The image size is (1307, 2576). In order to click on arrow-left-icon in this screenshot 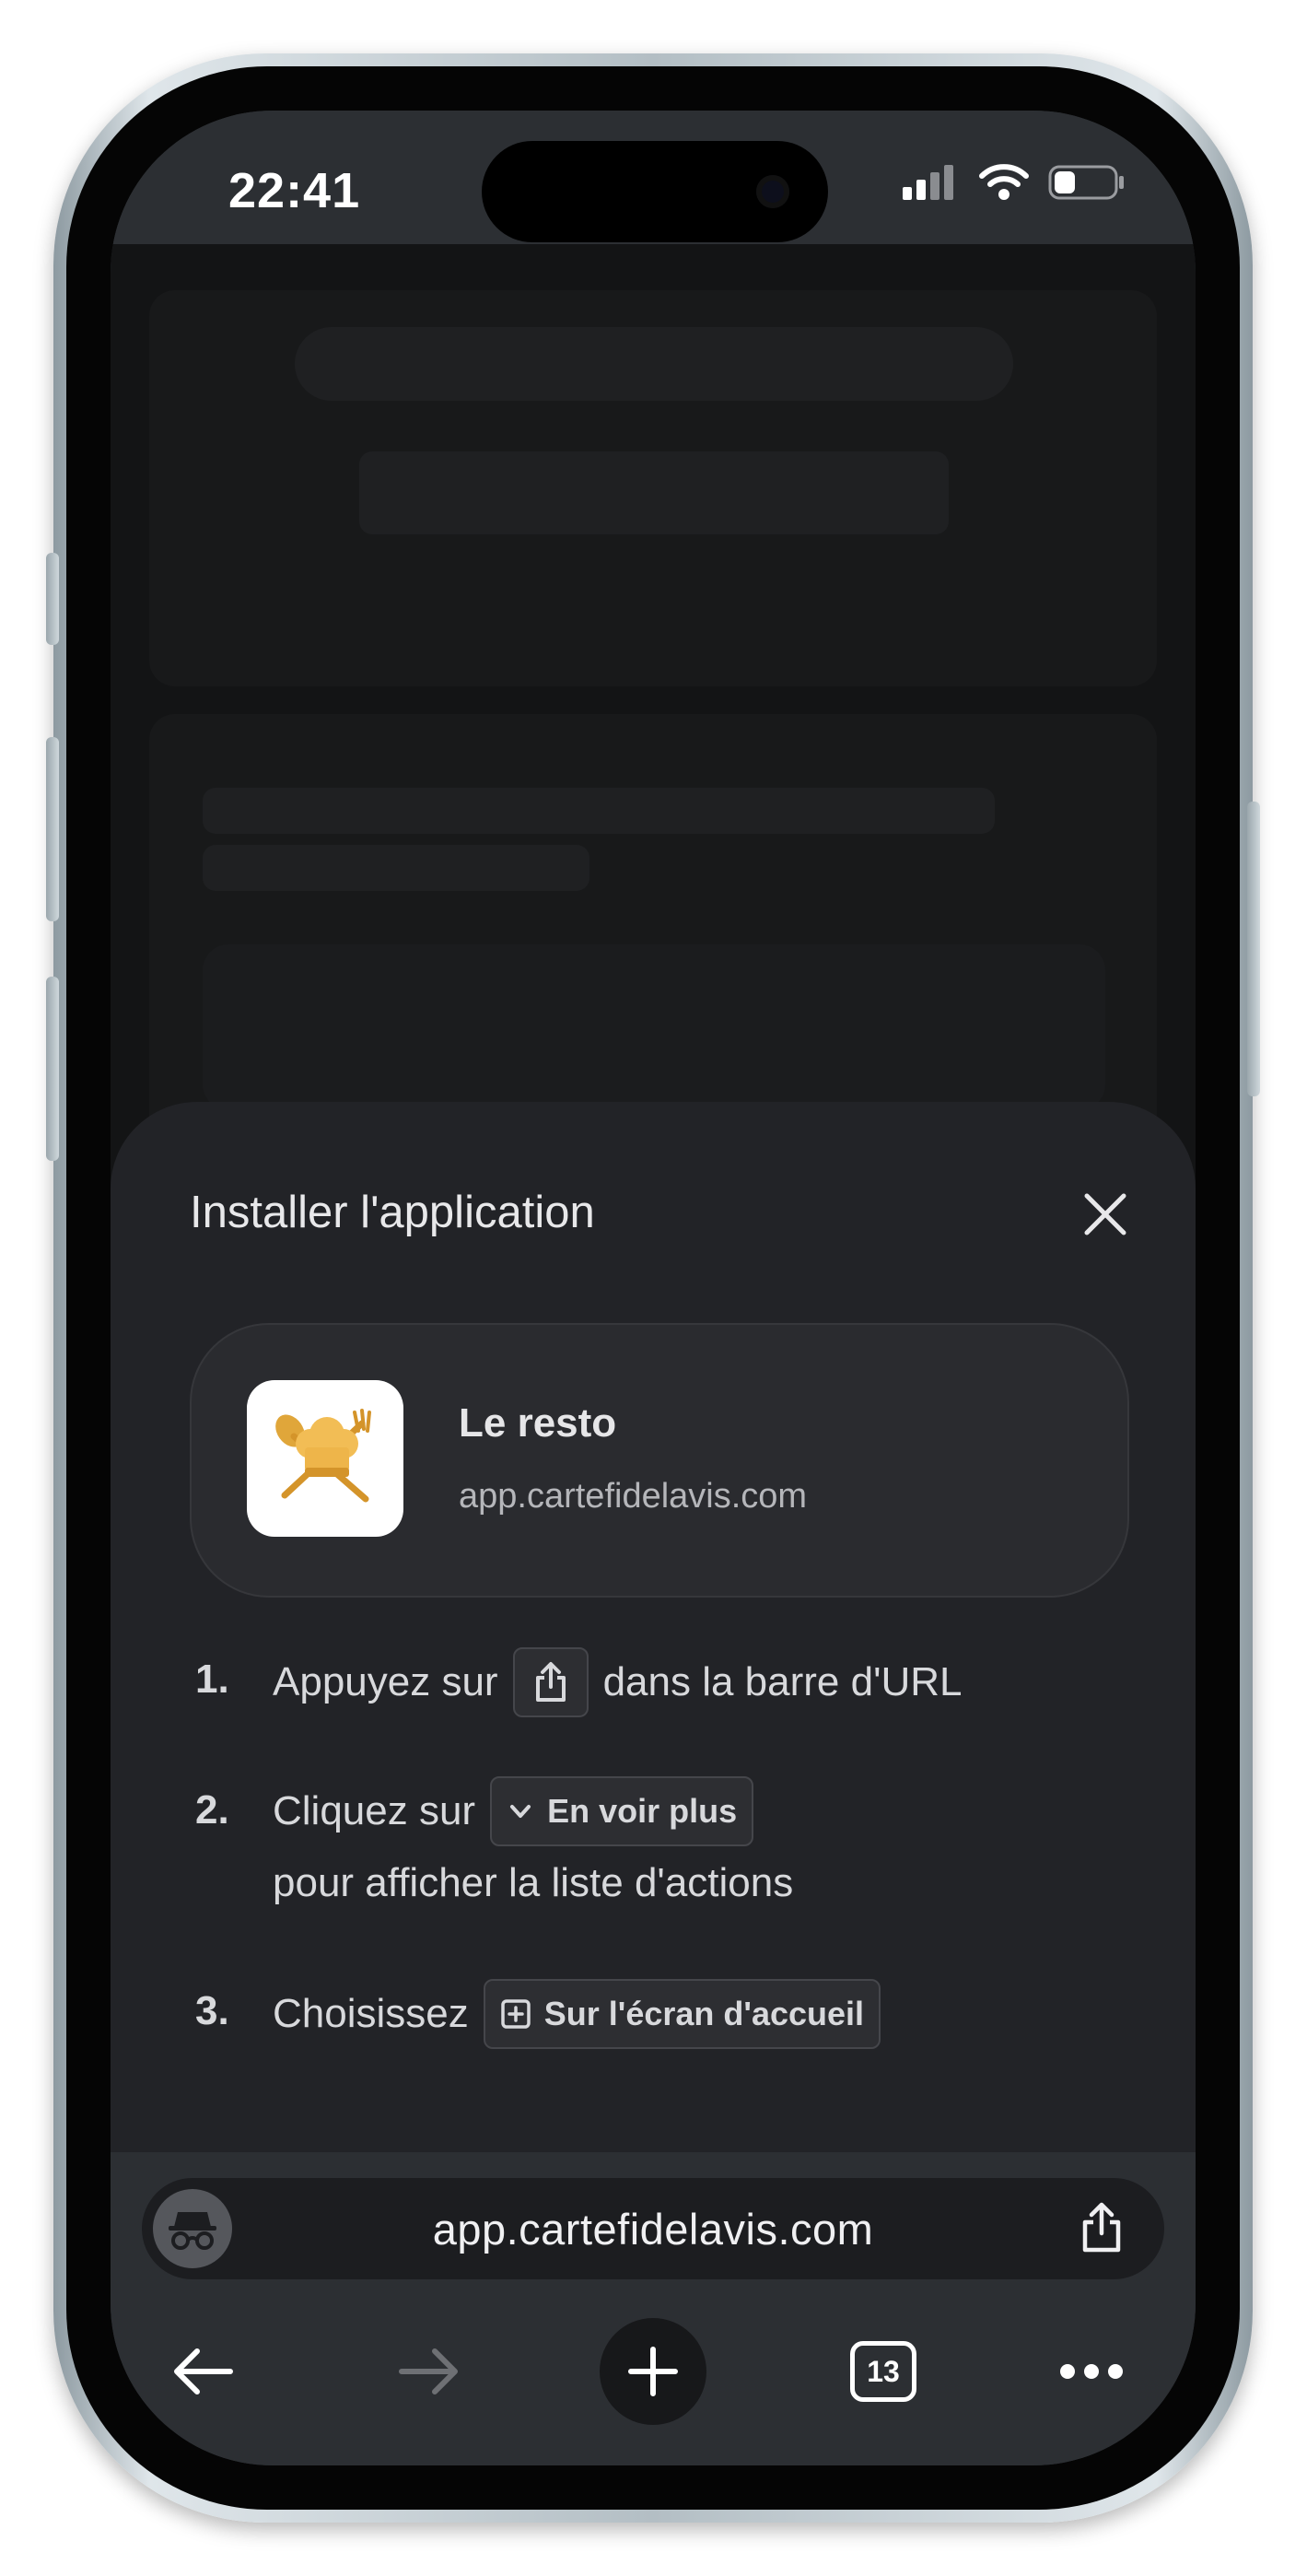, I will do `click(204, 2371)`.